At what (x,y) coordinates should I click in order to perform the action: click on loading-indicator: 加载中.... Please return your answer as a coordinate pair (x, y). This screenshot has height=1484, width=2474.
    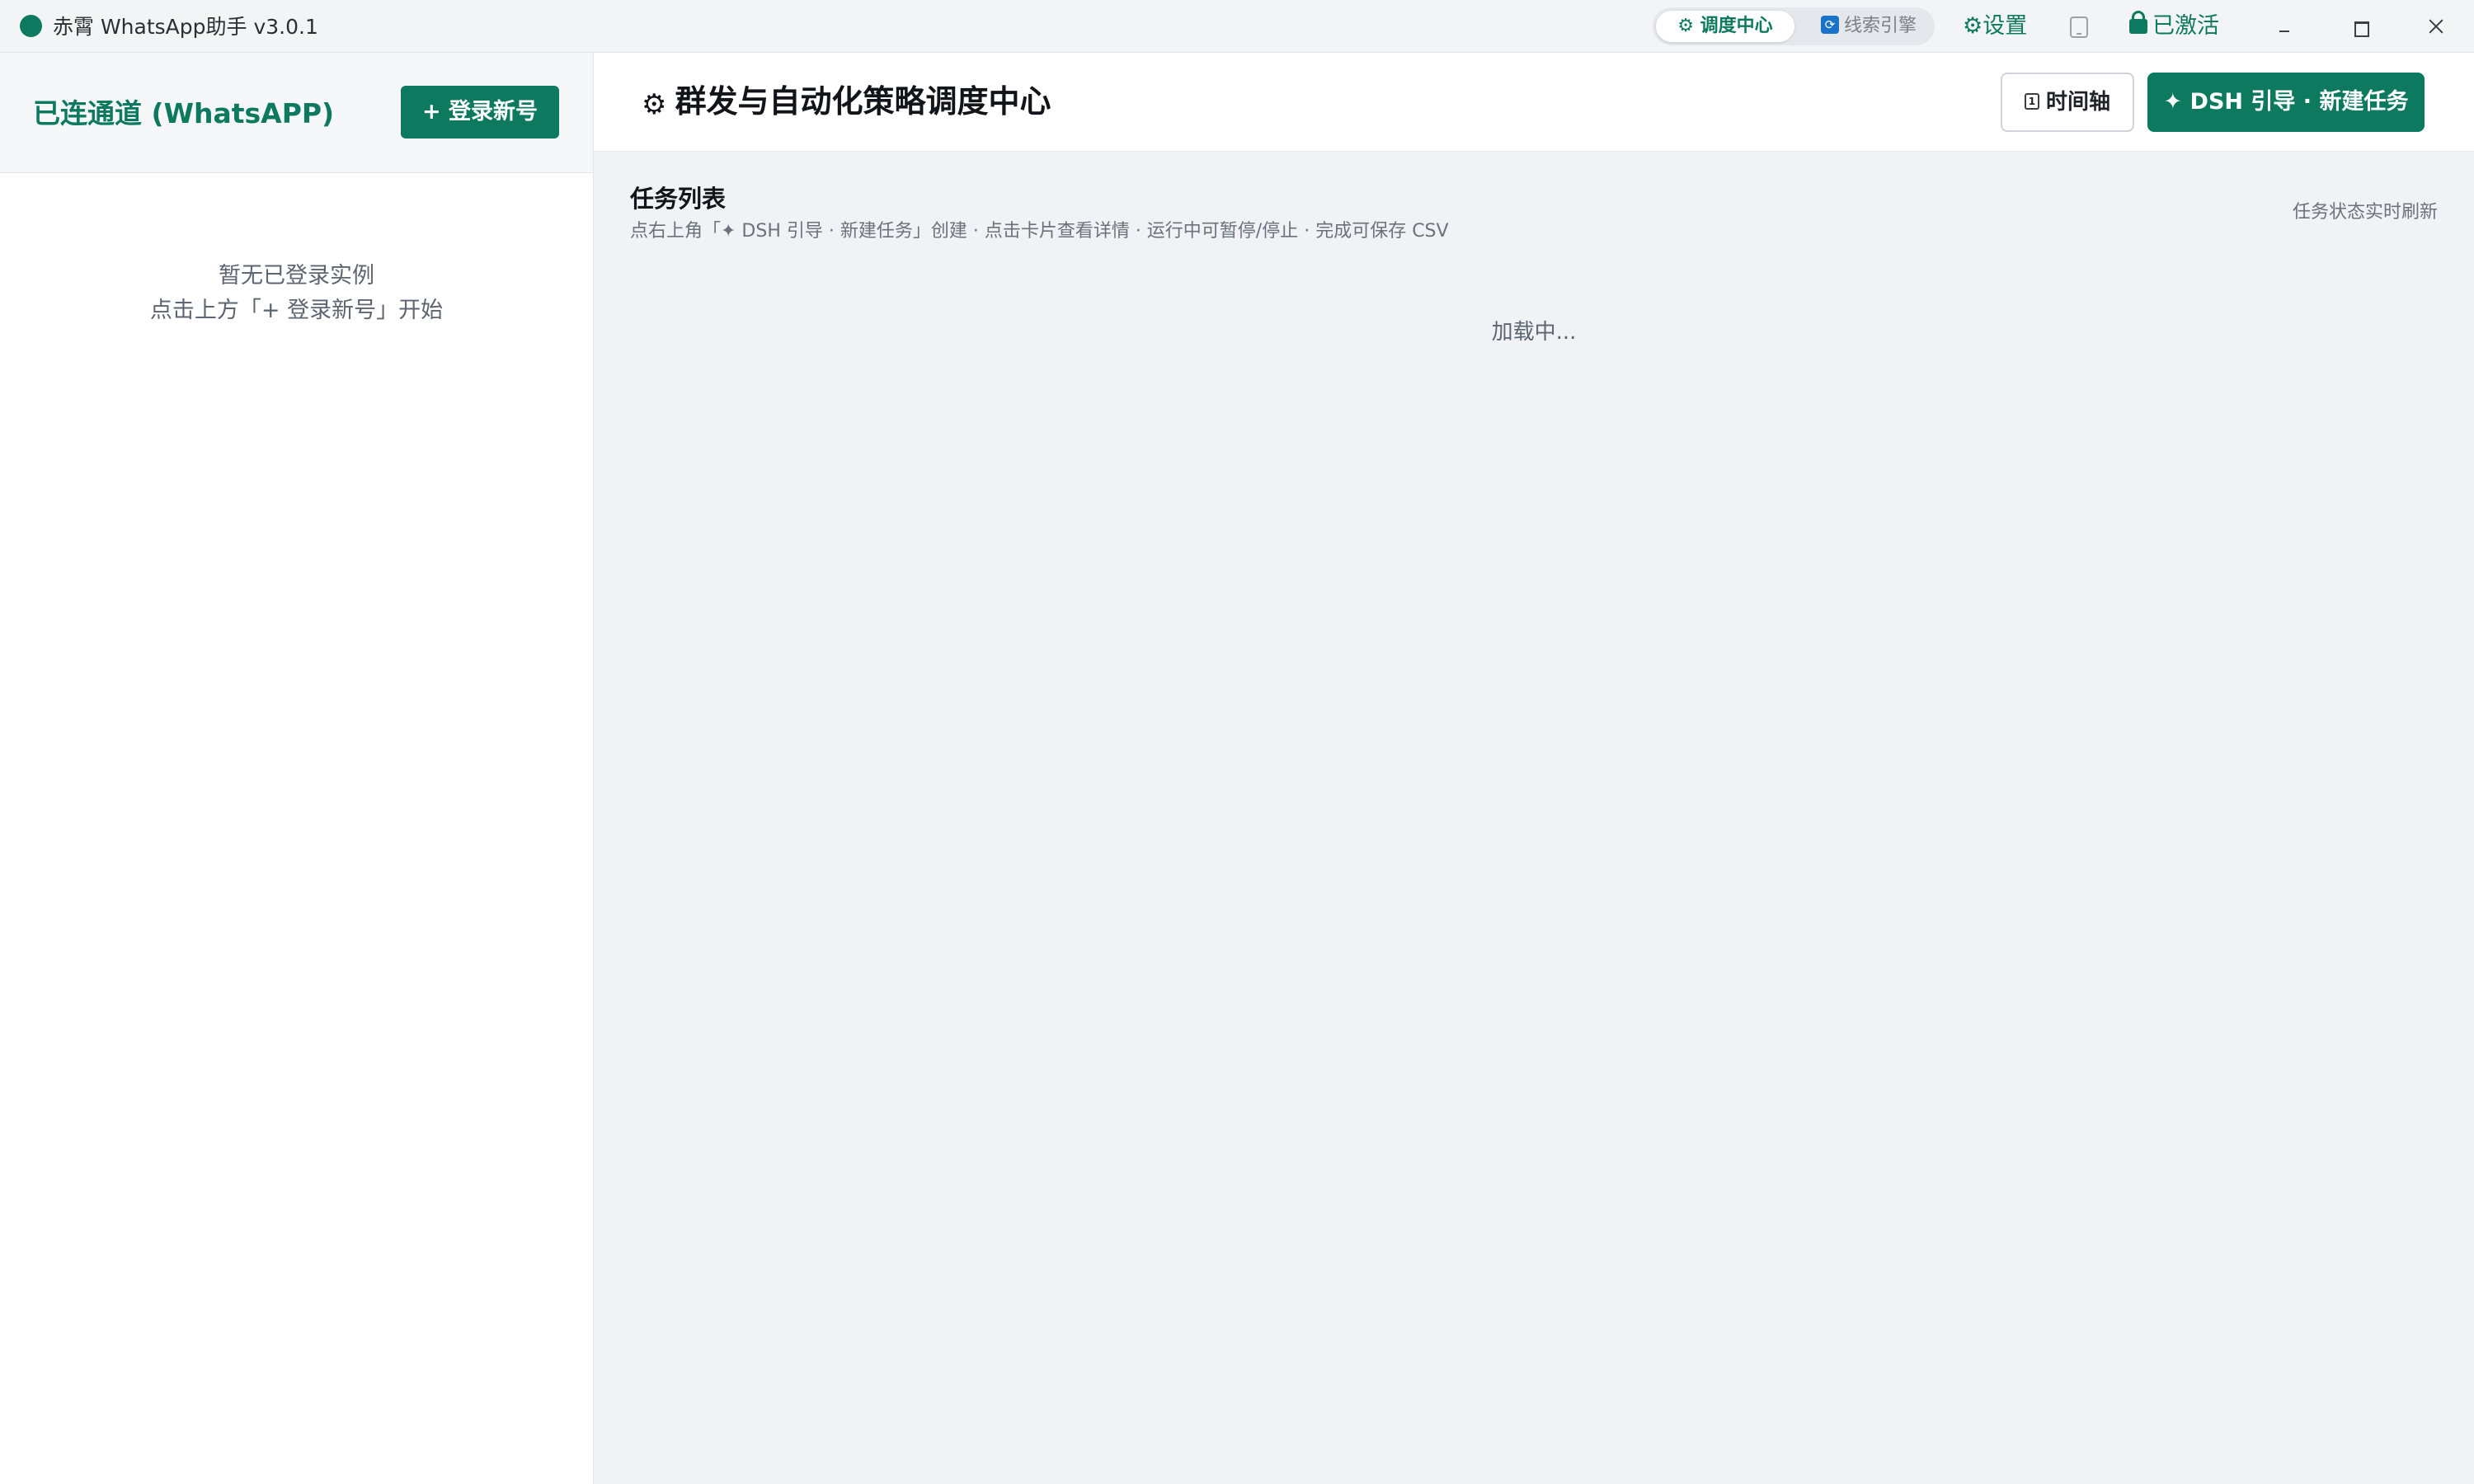
    Looking at the image, I should click on (1534, 332).